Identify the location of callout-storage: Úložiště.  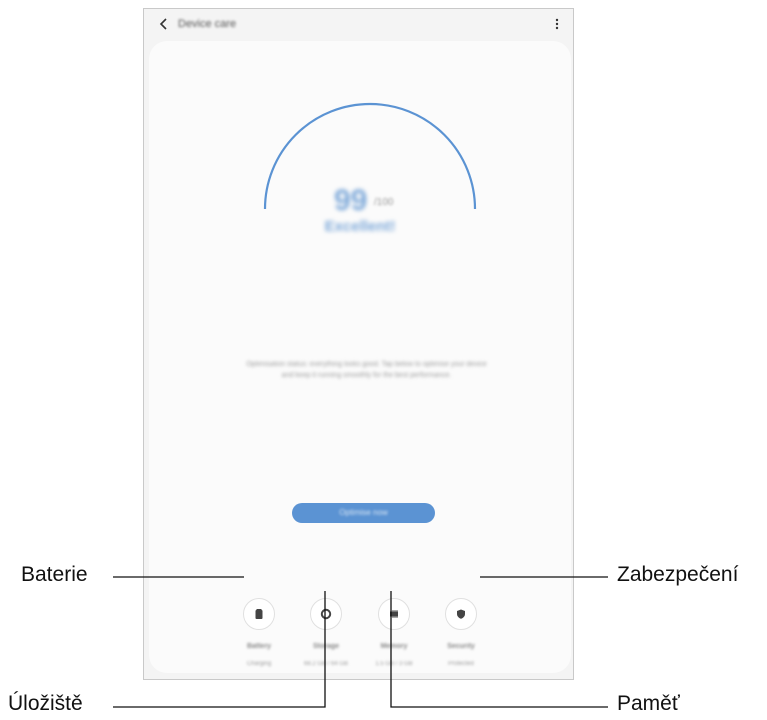
(45, 703).